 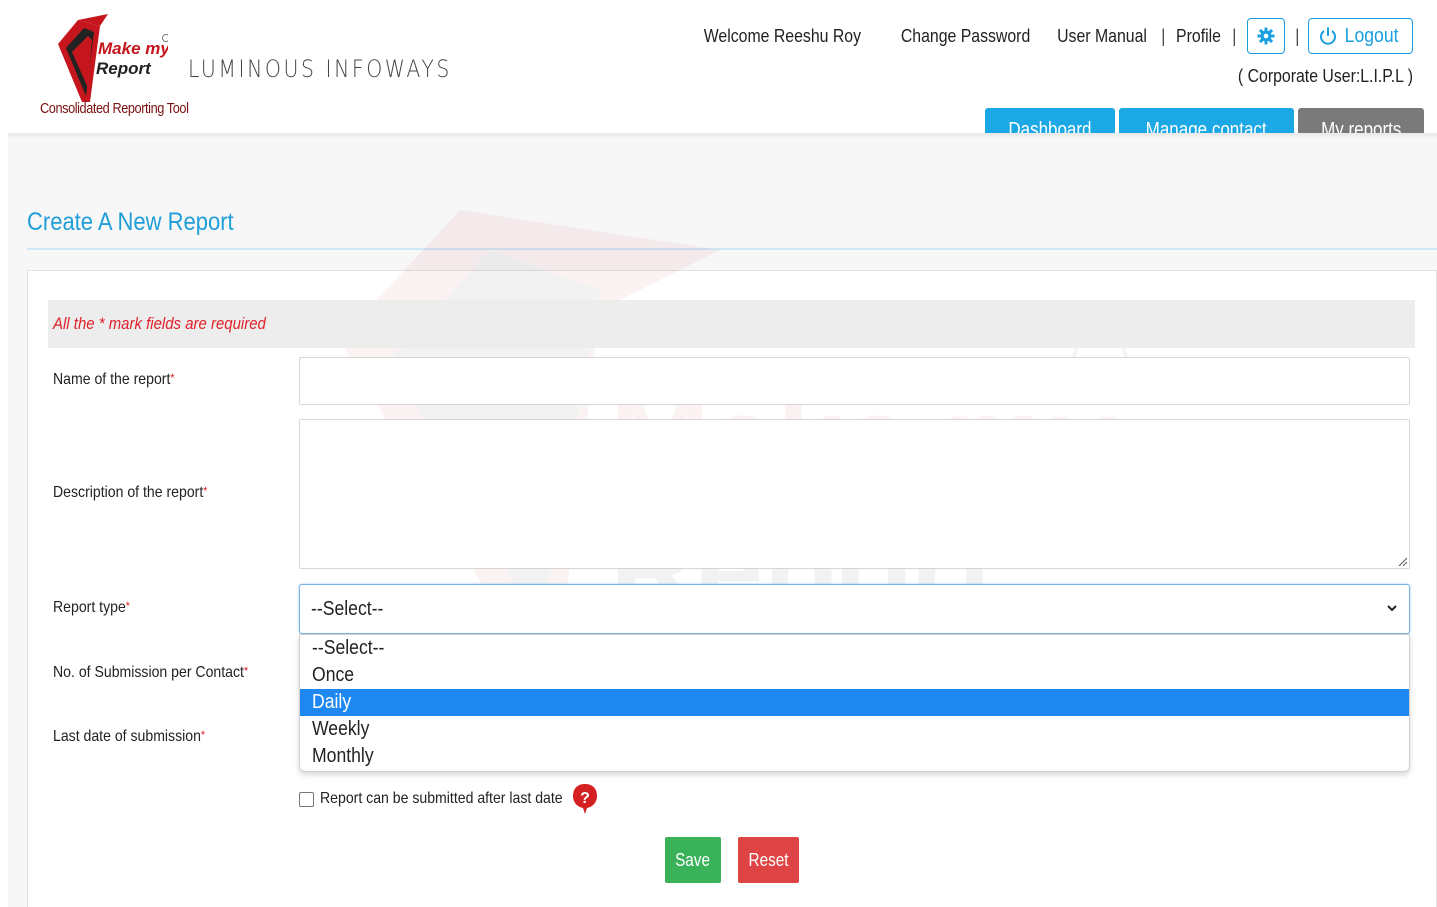 What do you see at coordinates (782, 35) in the screenshot?
I see `welcome-text: Welcome Reeshu Roy` at bounding box center [782, 35].